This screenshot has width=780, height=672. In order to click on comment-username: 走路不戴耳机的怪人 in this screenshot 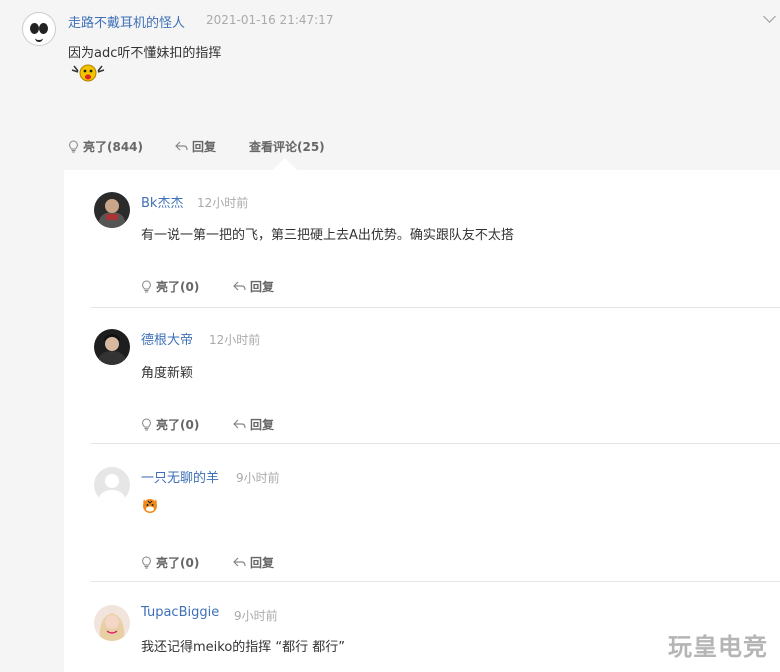, I will do `click(126, 21)`.